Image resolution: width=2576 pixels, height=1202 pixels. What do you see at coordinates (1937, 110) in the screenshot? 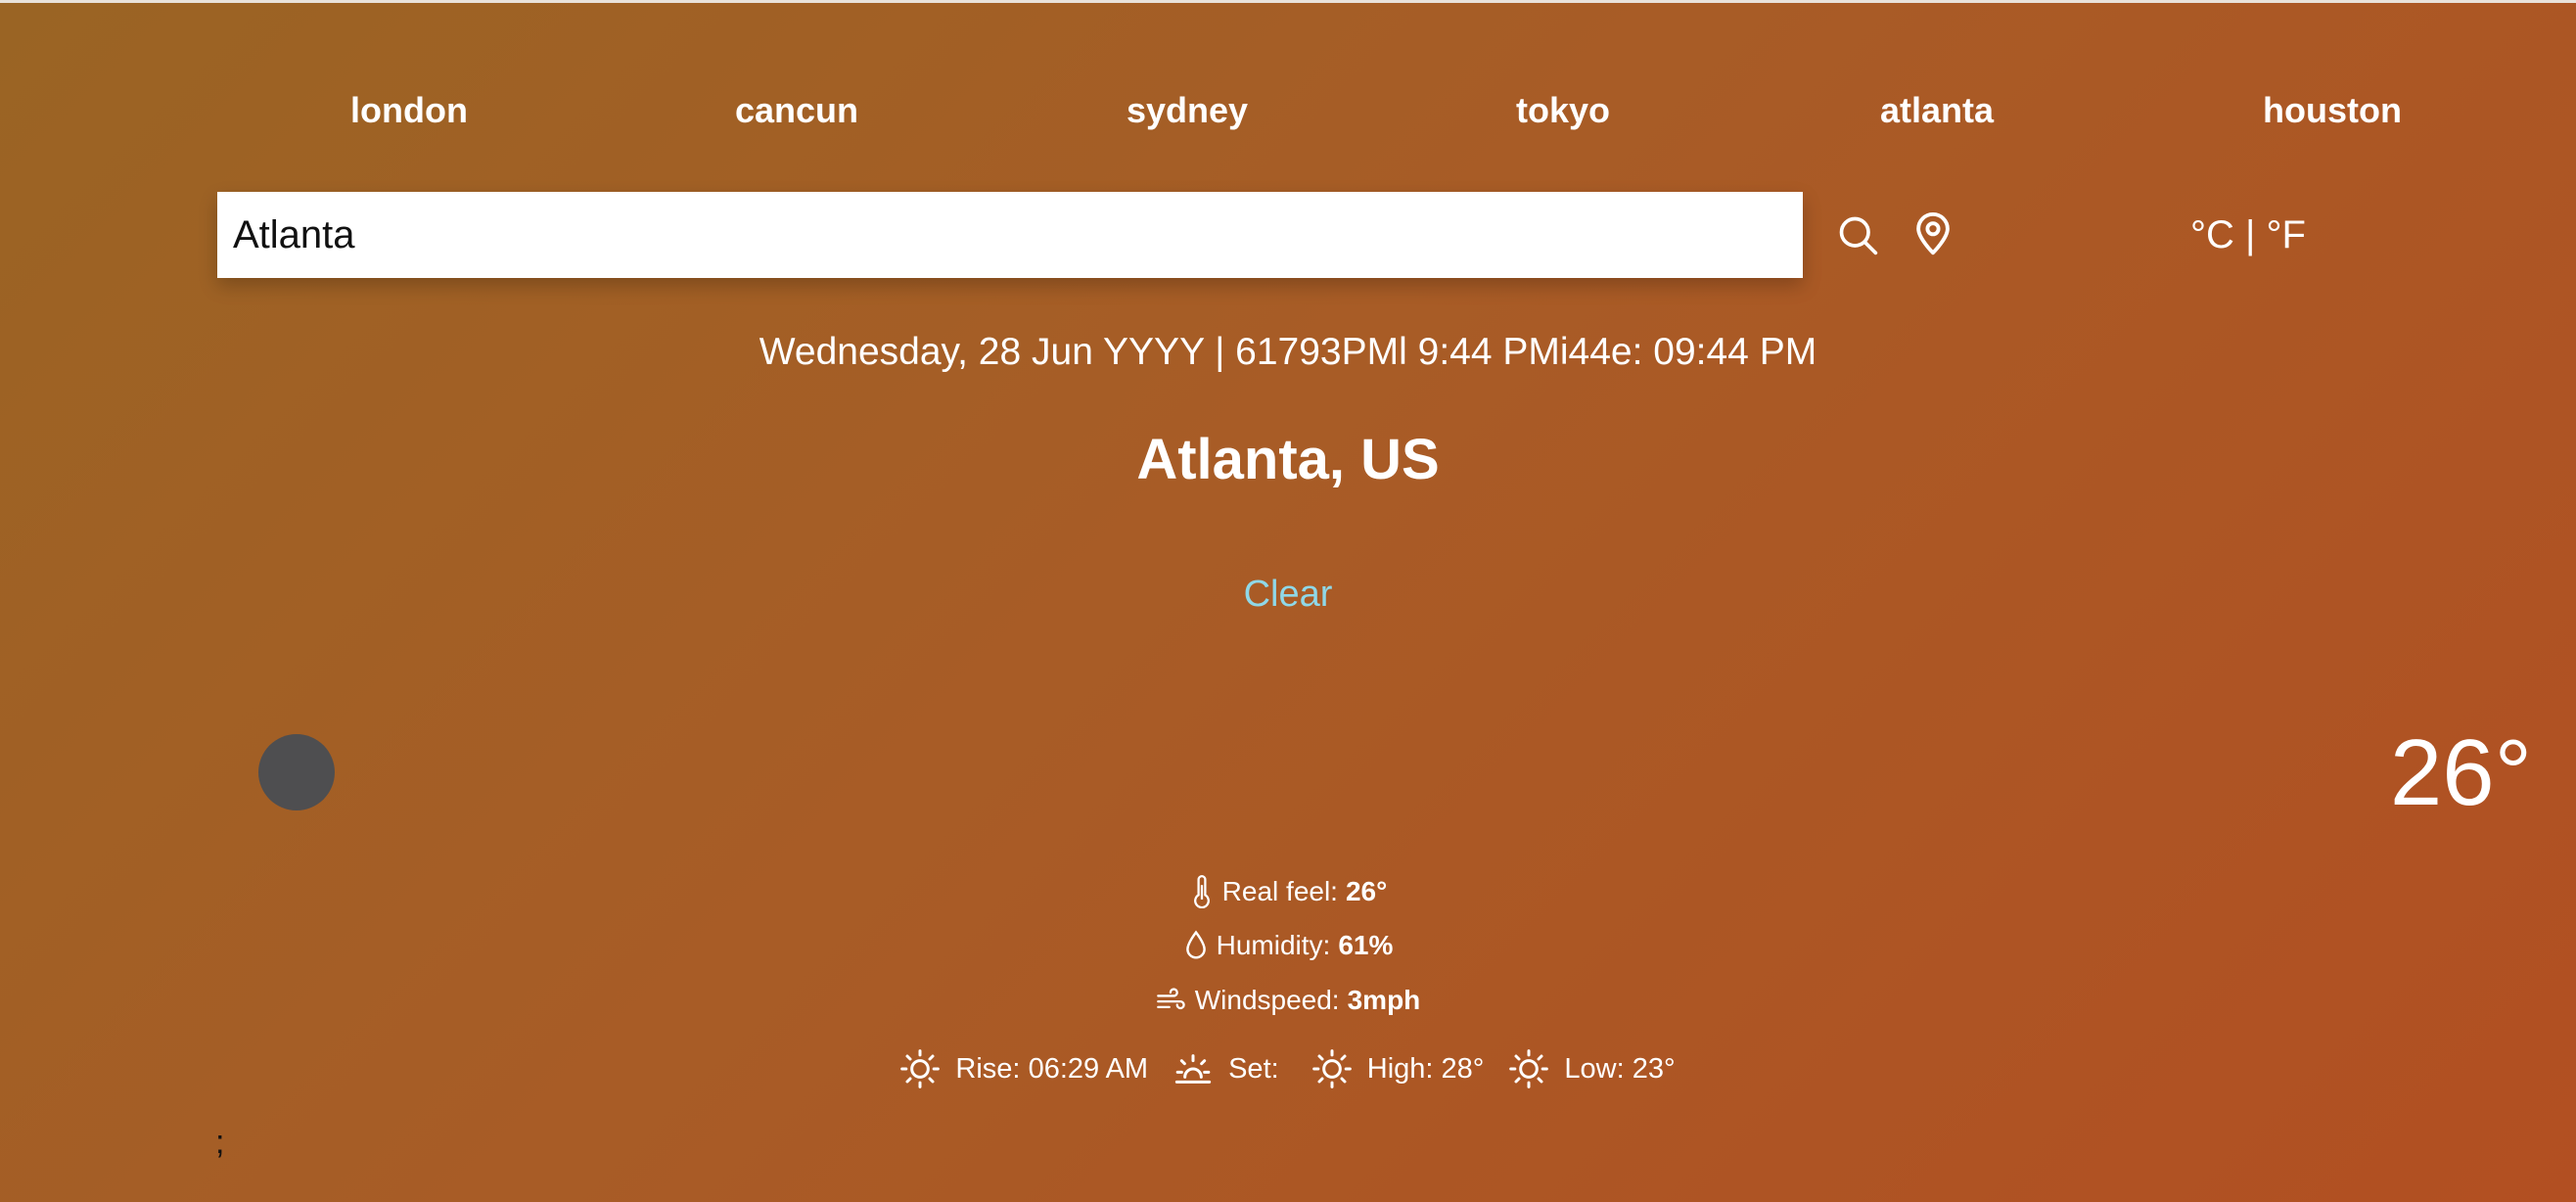
I see `city-link-atlanta: atlanta` at bounding box center [1937, 110].